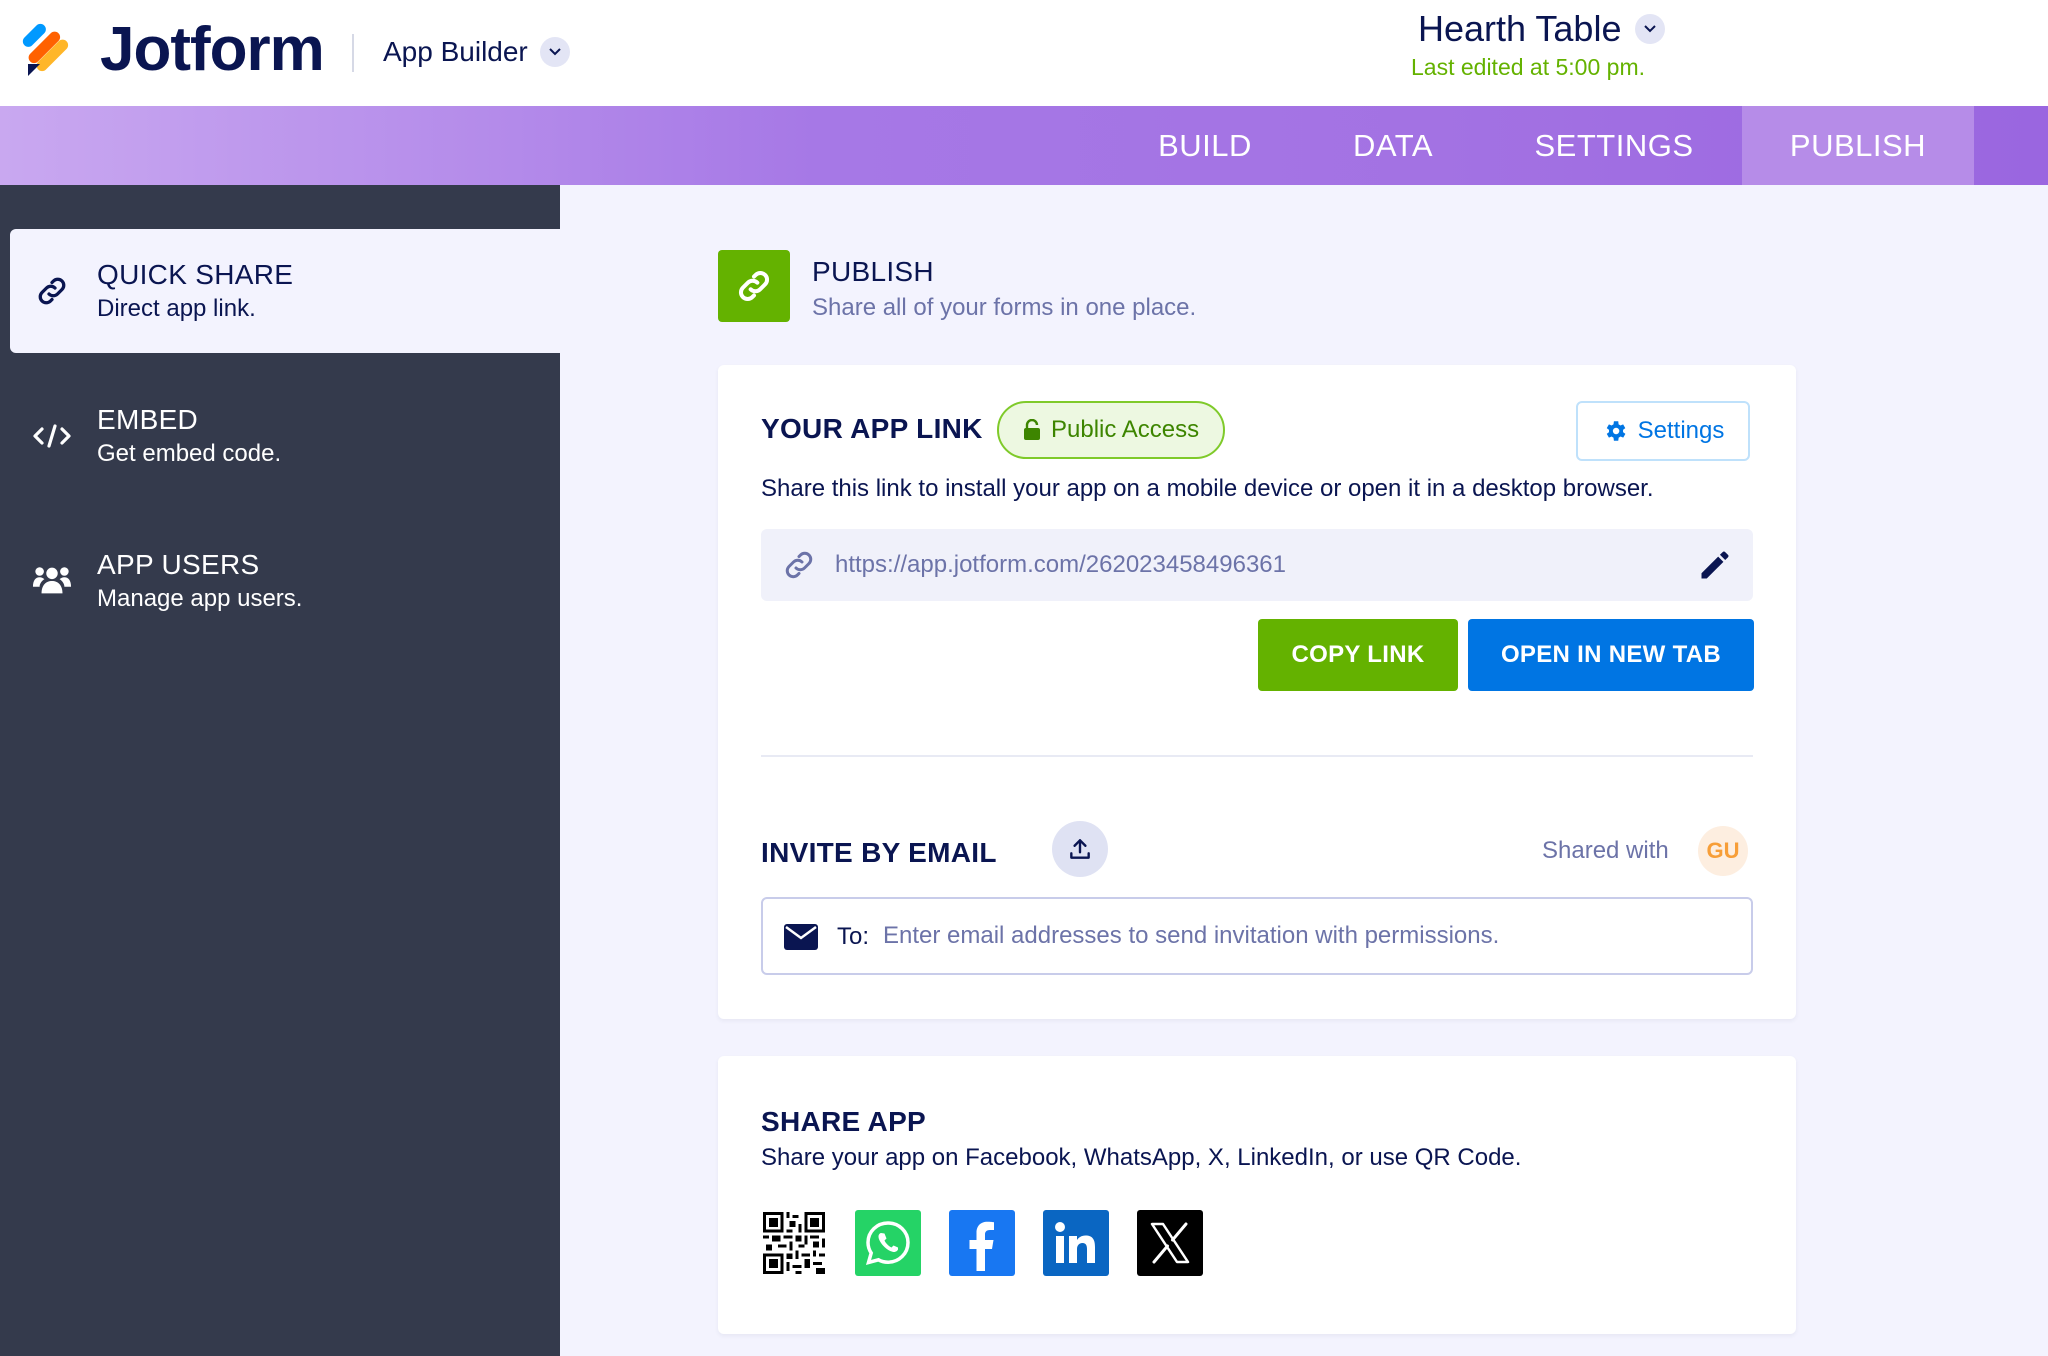 This screenshot has width=2048, height=1356. Describe the element at coordinates (844, 1121) in the screenshot. I see `share-app-title: SHARE APP` at that location.